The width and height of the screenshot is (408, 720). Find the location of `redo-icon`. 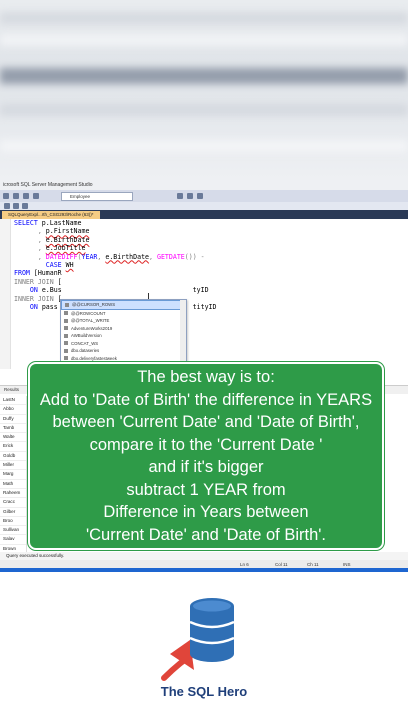

redo-icon is located at coordinates (16, 196).